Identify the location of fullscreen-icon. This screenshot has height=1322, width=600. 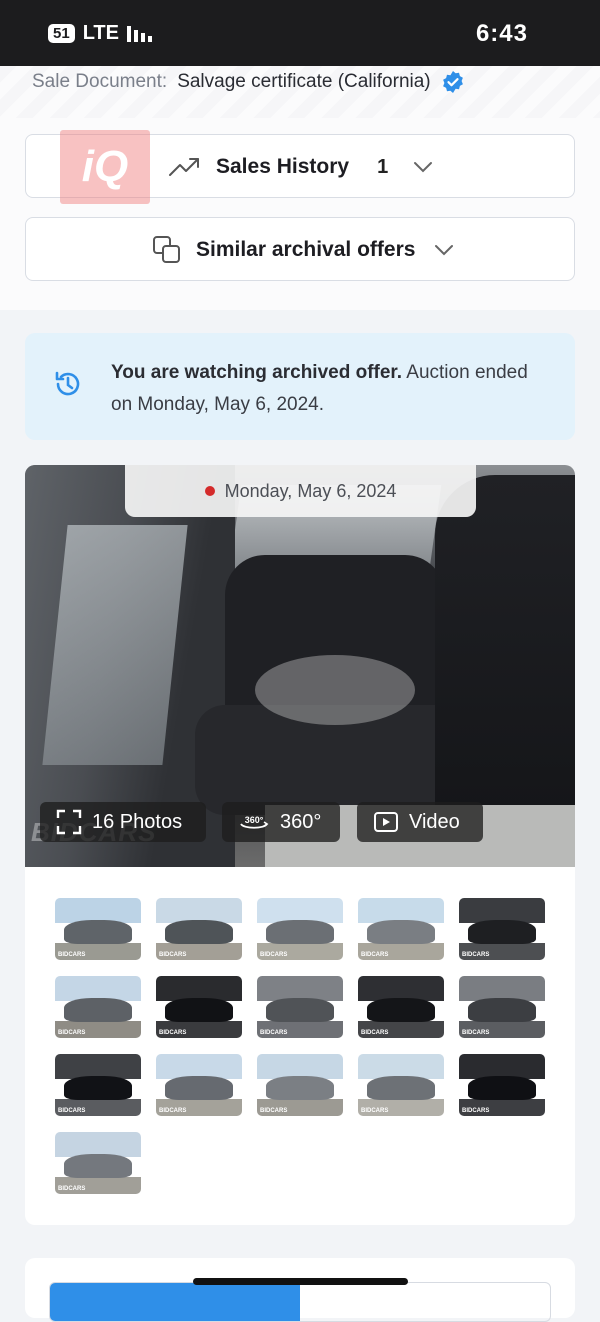
(69, 822).